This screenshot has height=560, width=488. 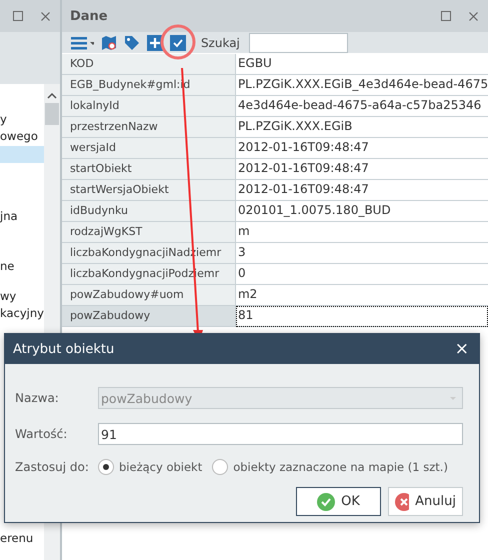 What do you see at coordinates (150, 467) in the screenshot?
I see `radio-option: bieżący obiekt` at bounding box center [150, 467].